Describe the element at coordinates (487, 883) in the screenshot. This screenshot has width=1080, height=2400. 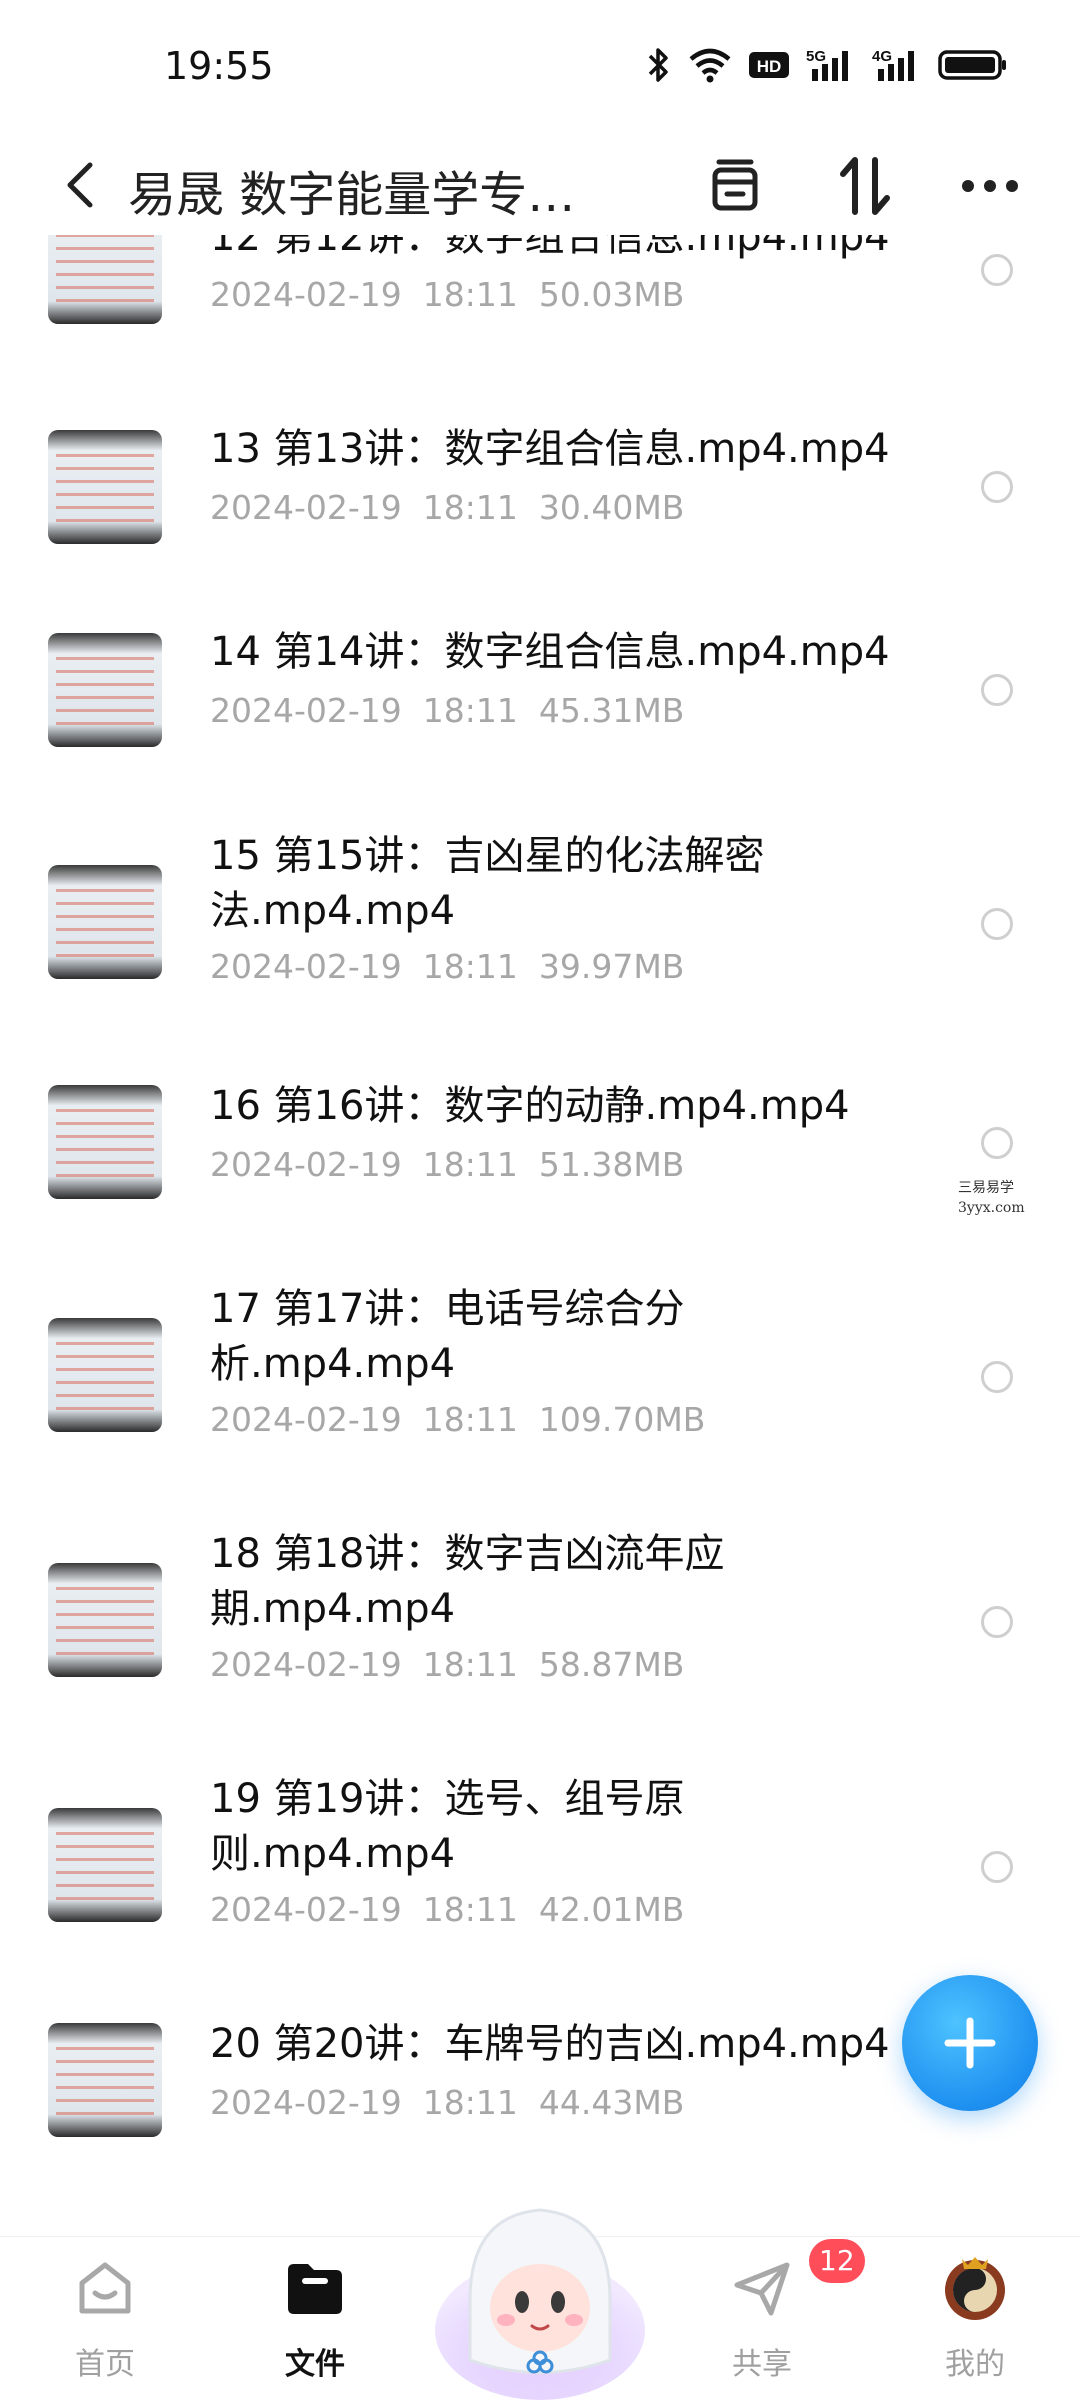
I see `file-name: 15 第15讲：吉凶星的化法解密法.mp4.mp4` at that location.